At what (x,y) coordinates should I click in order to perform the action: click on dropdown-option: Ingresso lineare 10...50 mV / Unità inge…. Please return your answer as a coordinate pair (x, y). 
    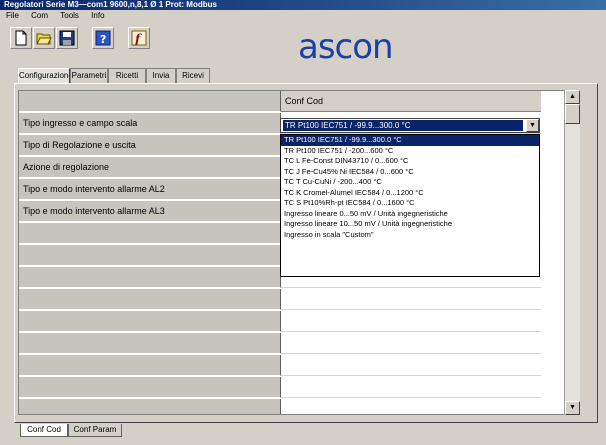
    Looking at the image, I should click on (410, 224).